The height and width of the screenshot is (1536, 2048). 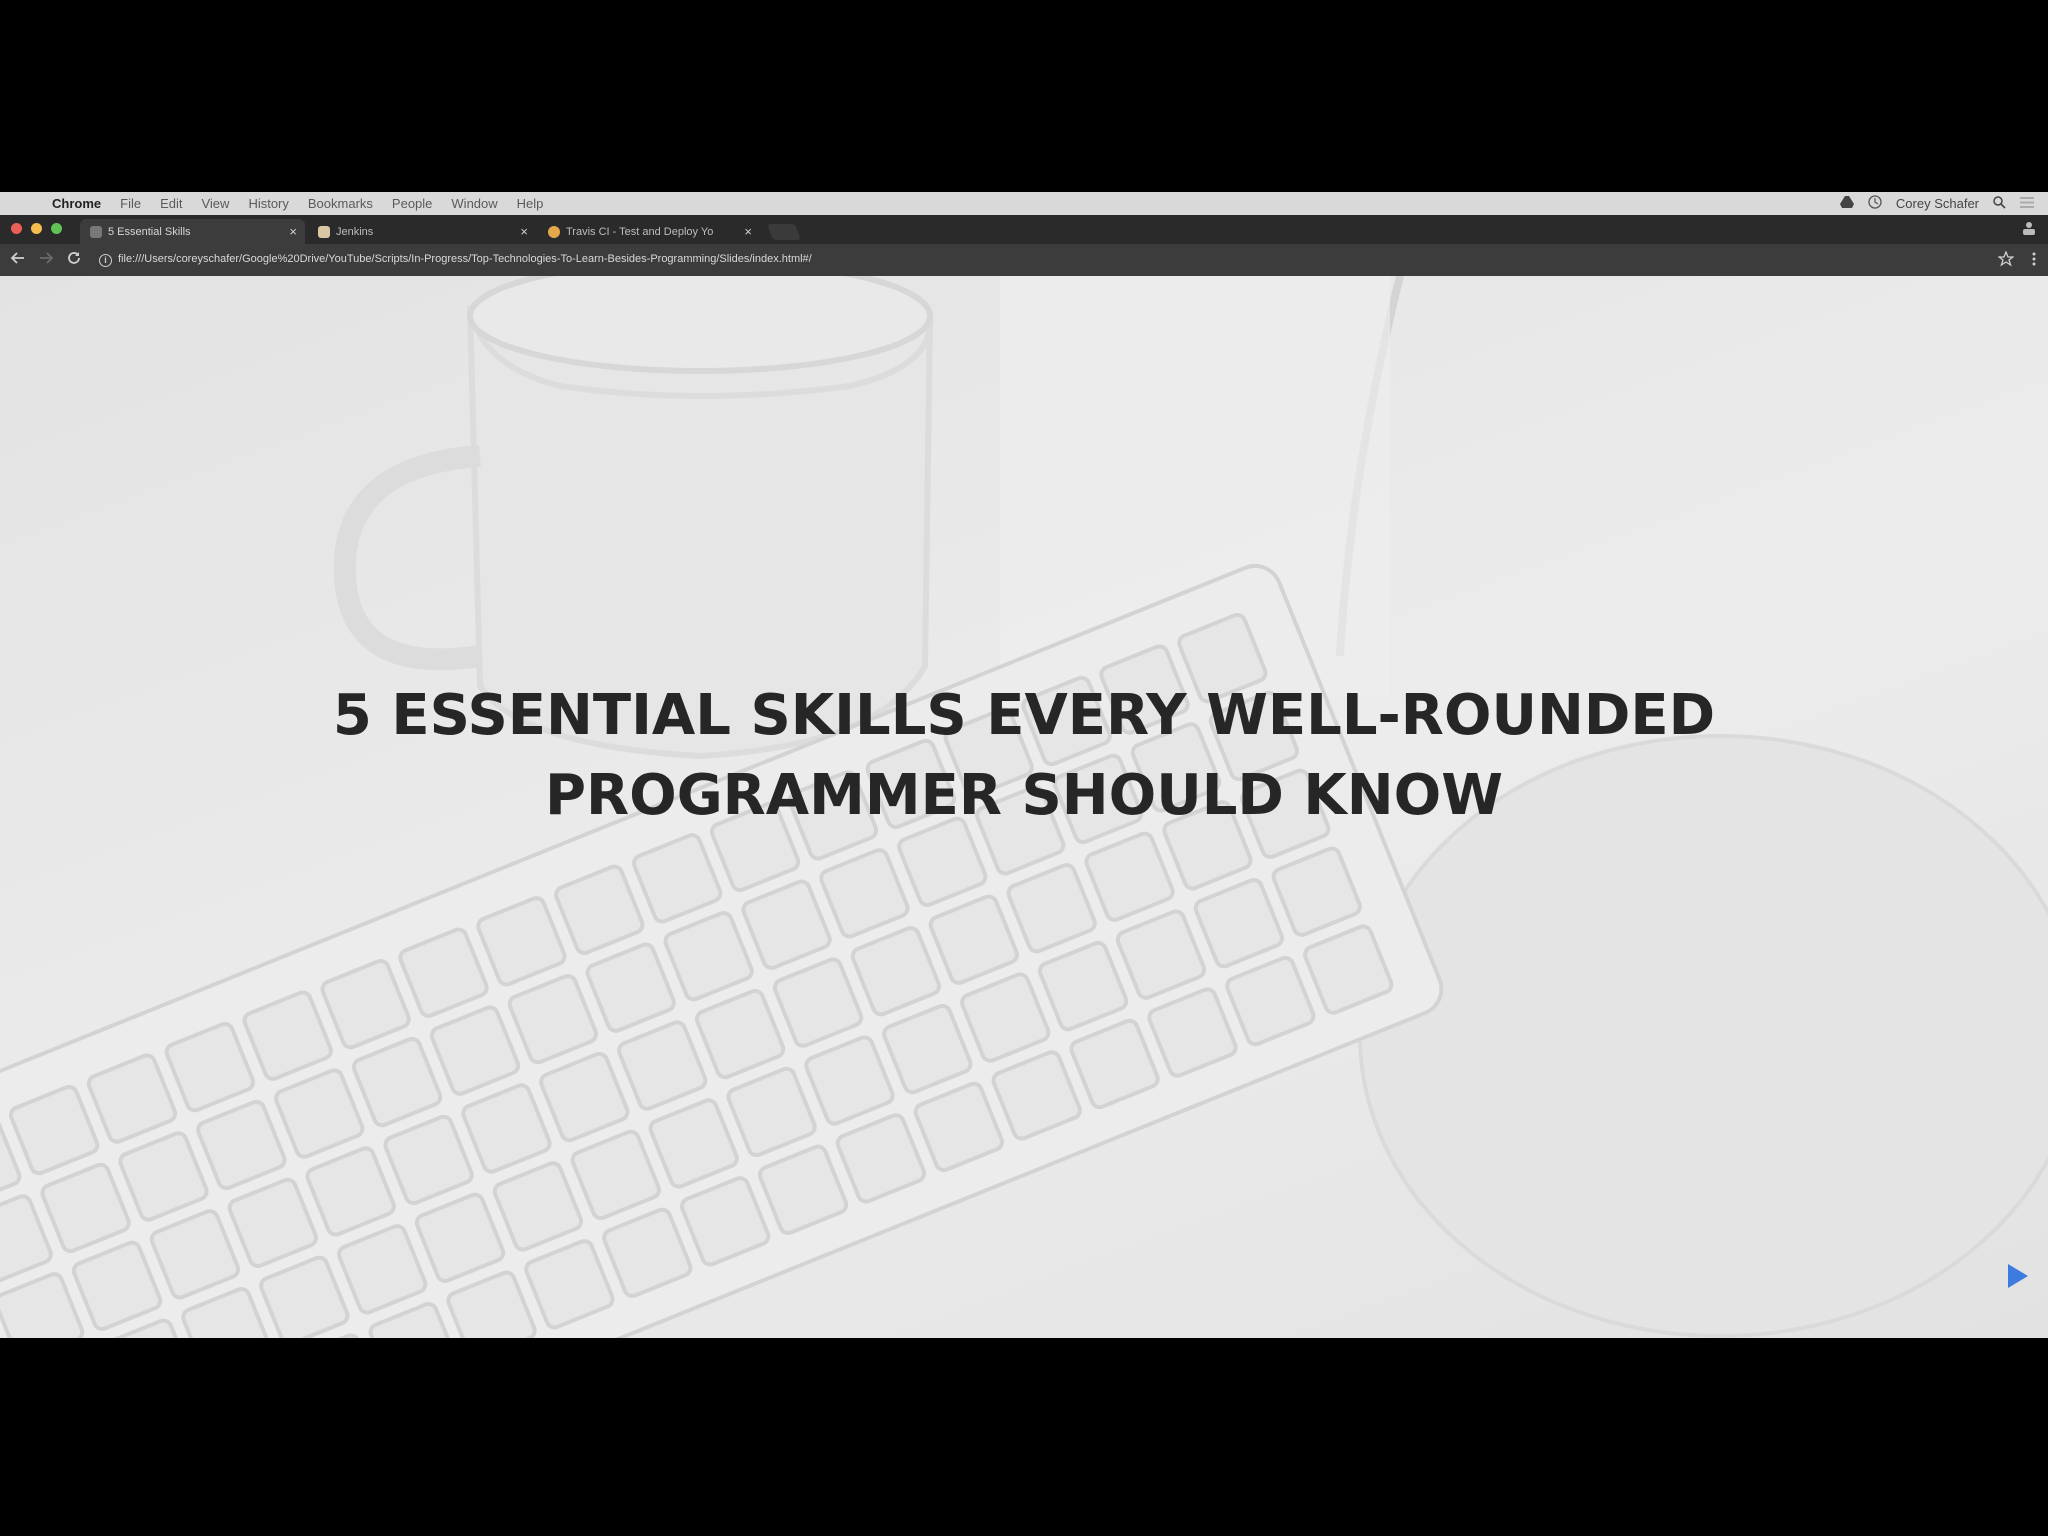 I want to click on profile-icon, so click(x=2029, y=229).